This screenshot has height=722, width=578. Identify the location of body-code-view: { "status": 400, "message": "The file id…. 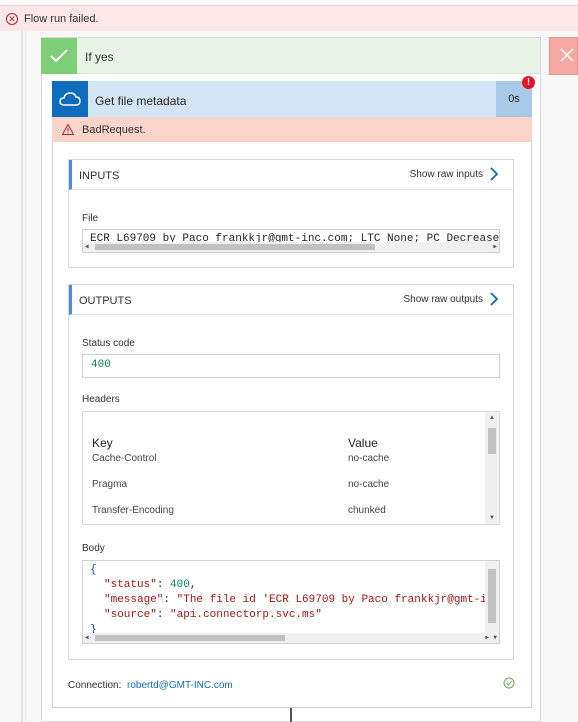
(291, 602).